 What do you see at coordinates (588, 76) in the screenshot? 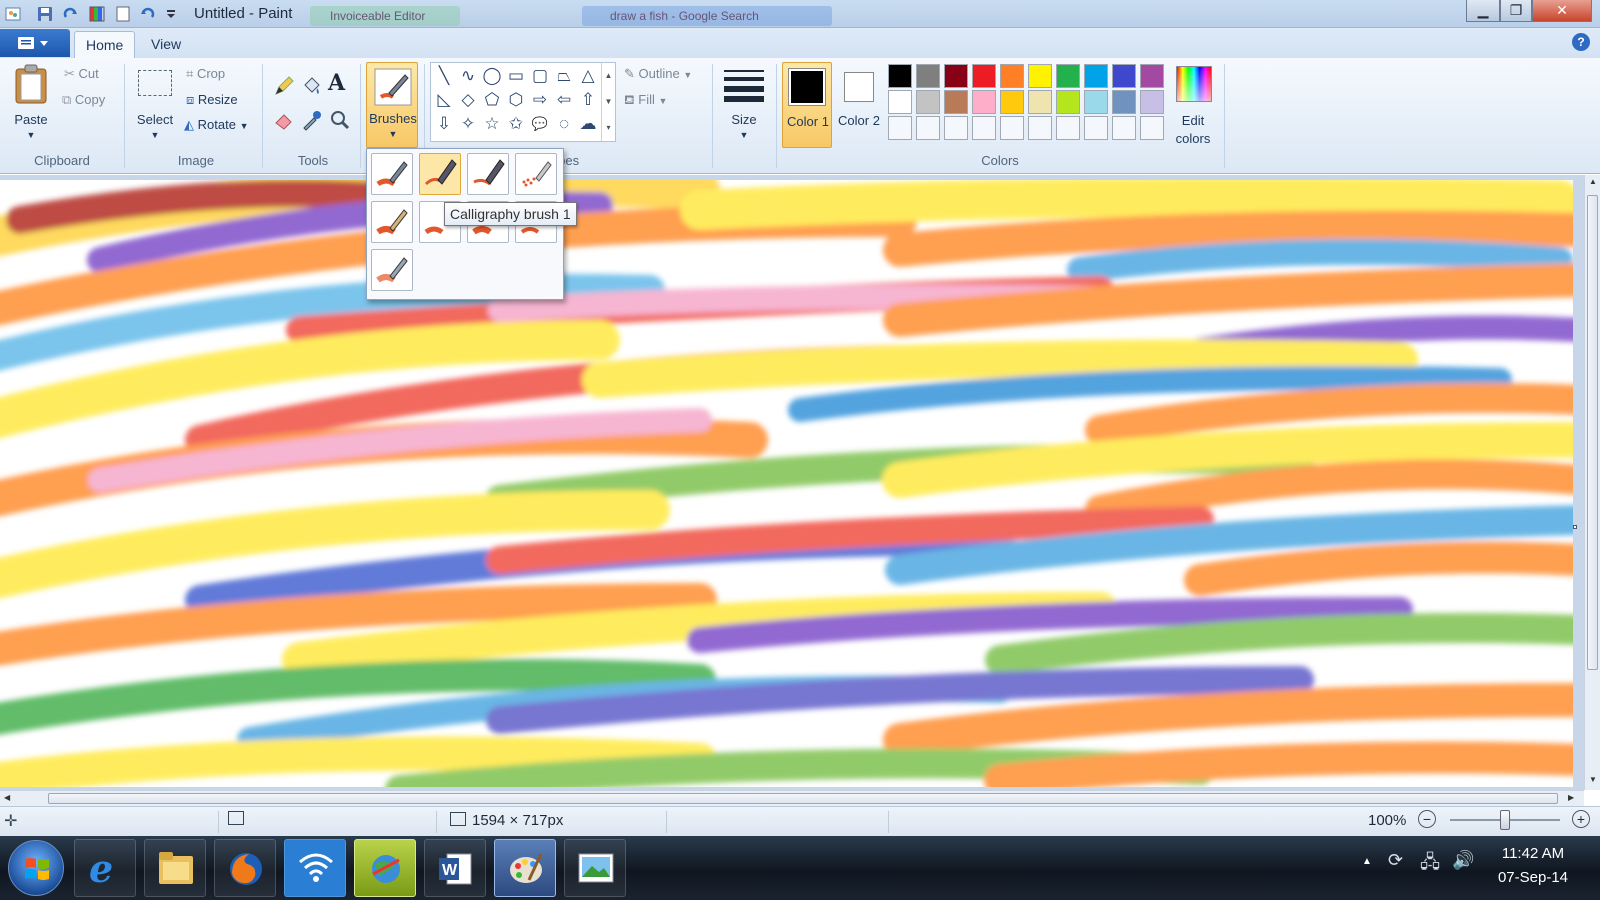
I see `triangle-shape-icon: △` at bounding box center [588, 76].